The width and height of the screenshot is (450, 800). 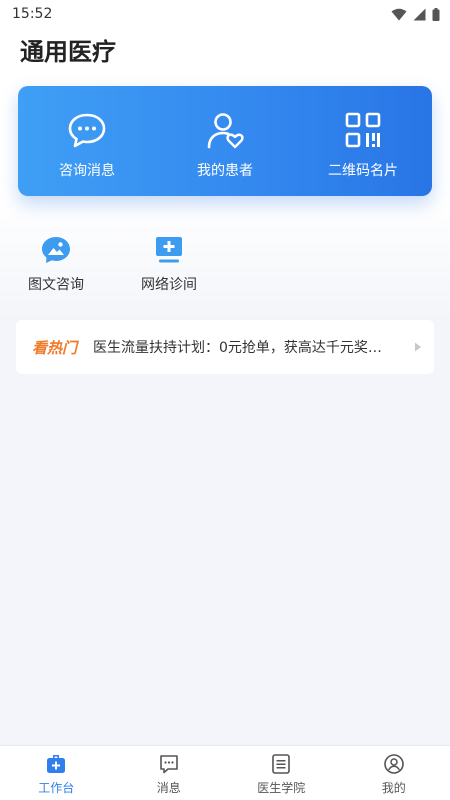 What do you see at coordinates (87, 171) in the screenshot?
I see `consult-messages-label: 咨询消息` at bounding box center [87, 171].